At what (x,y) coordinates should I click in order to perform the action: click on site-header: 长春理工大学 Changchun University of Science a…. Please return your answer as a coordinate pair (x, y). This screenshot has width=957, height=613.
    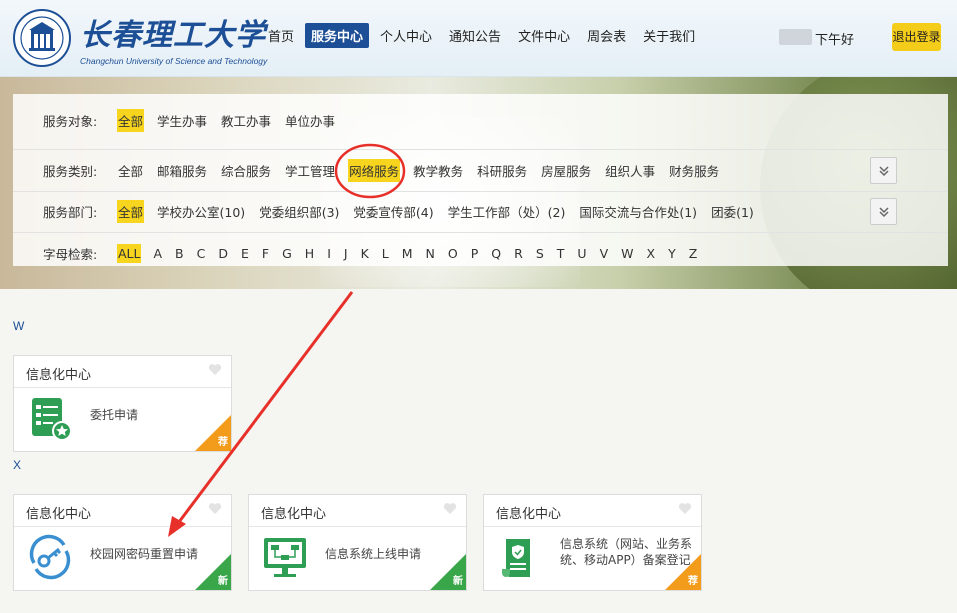
    Looking at the image, I should click on (478, 38).